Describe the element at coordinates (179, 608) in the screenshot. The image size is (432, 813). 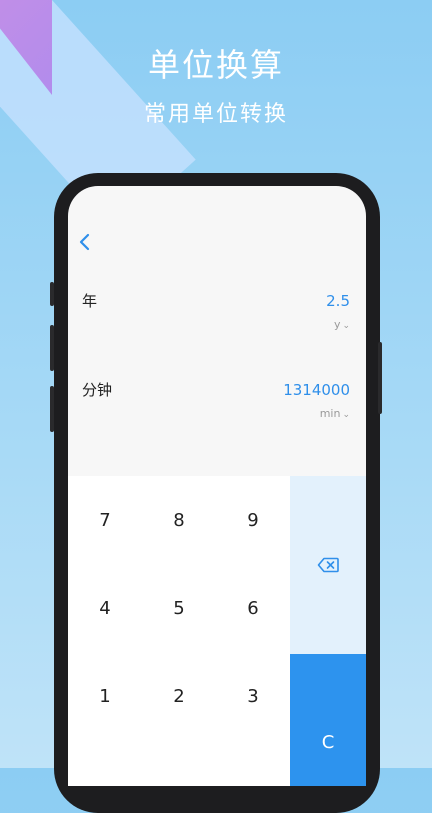
I see `key-5: 5` at that location.